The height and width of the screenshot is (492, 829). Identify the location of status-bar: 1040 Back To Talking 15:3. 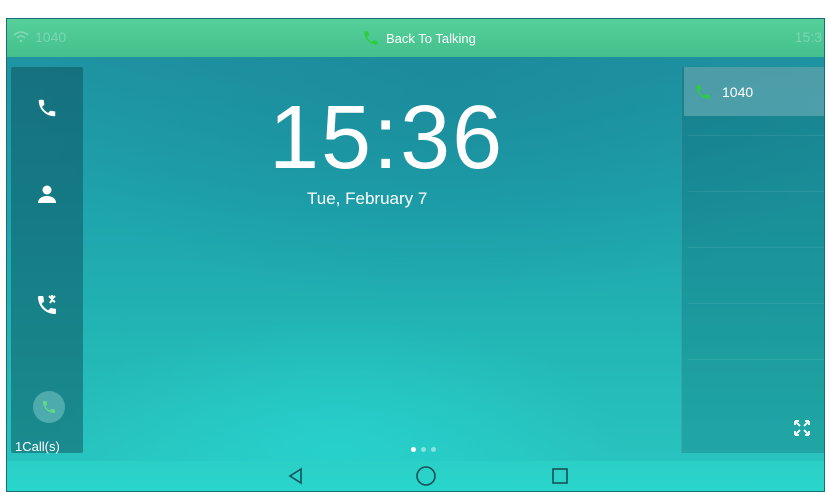
(415, 38).